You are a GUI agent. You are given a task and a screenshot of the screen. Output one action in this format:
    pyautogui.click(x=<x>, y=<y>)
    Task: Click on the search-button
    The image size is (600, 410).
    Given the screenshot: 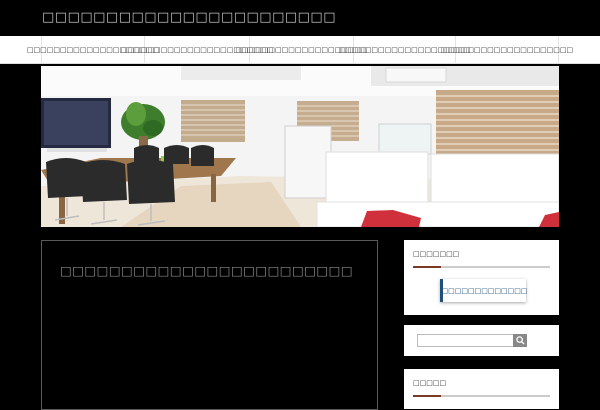 What is the action you would take?
    pyautogui.click(x=520, y=340)
    